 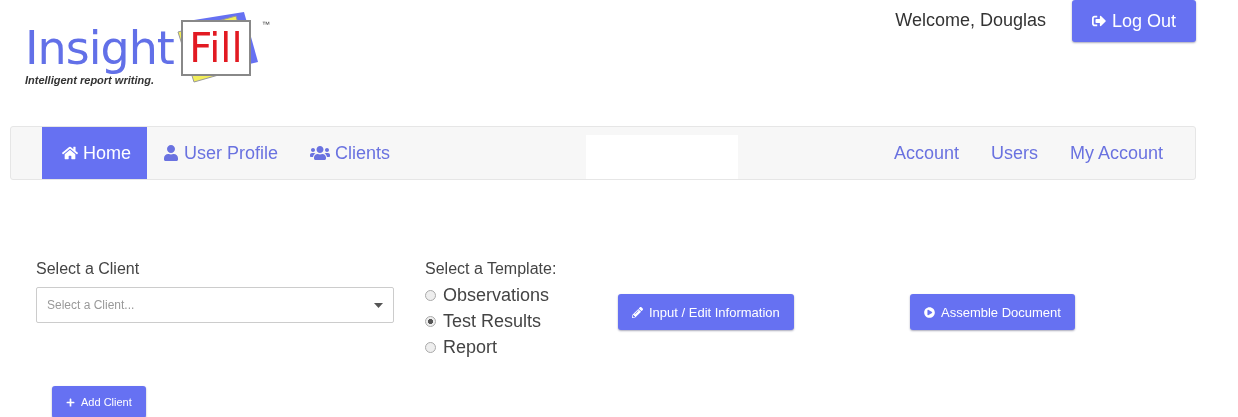 I want to click on nav-tab: User Profile, so click(x=221, y=153).